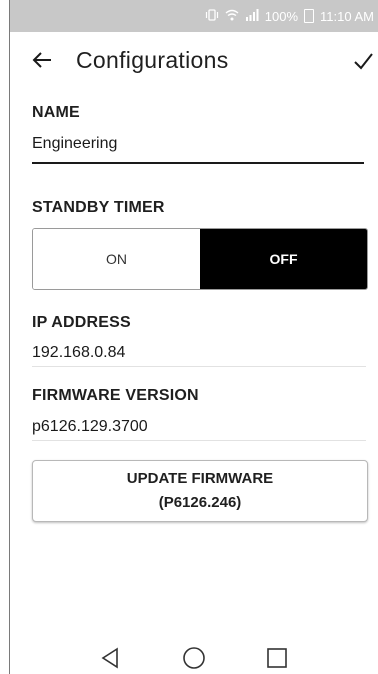 This screenshot has height=674, width=378. I want to click on recents-square-icon, so click(277, 658).